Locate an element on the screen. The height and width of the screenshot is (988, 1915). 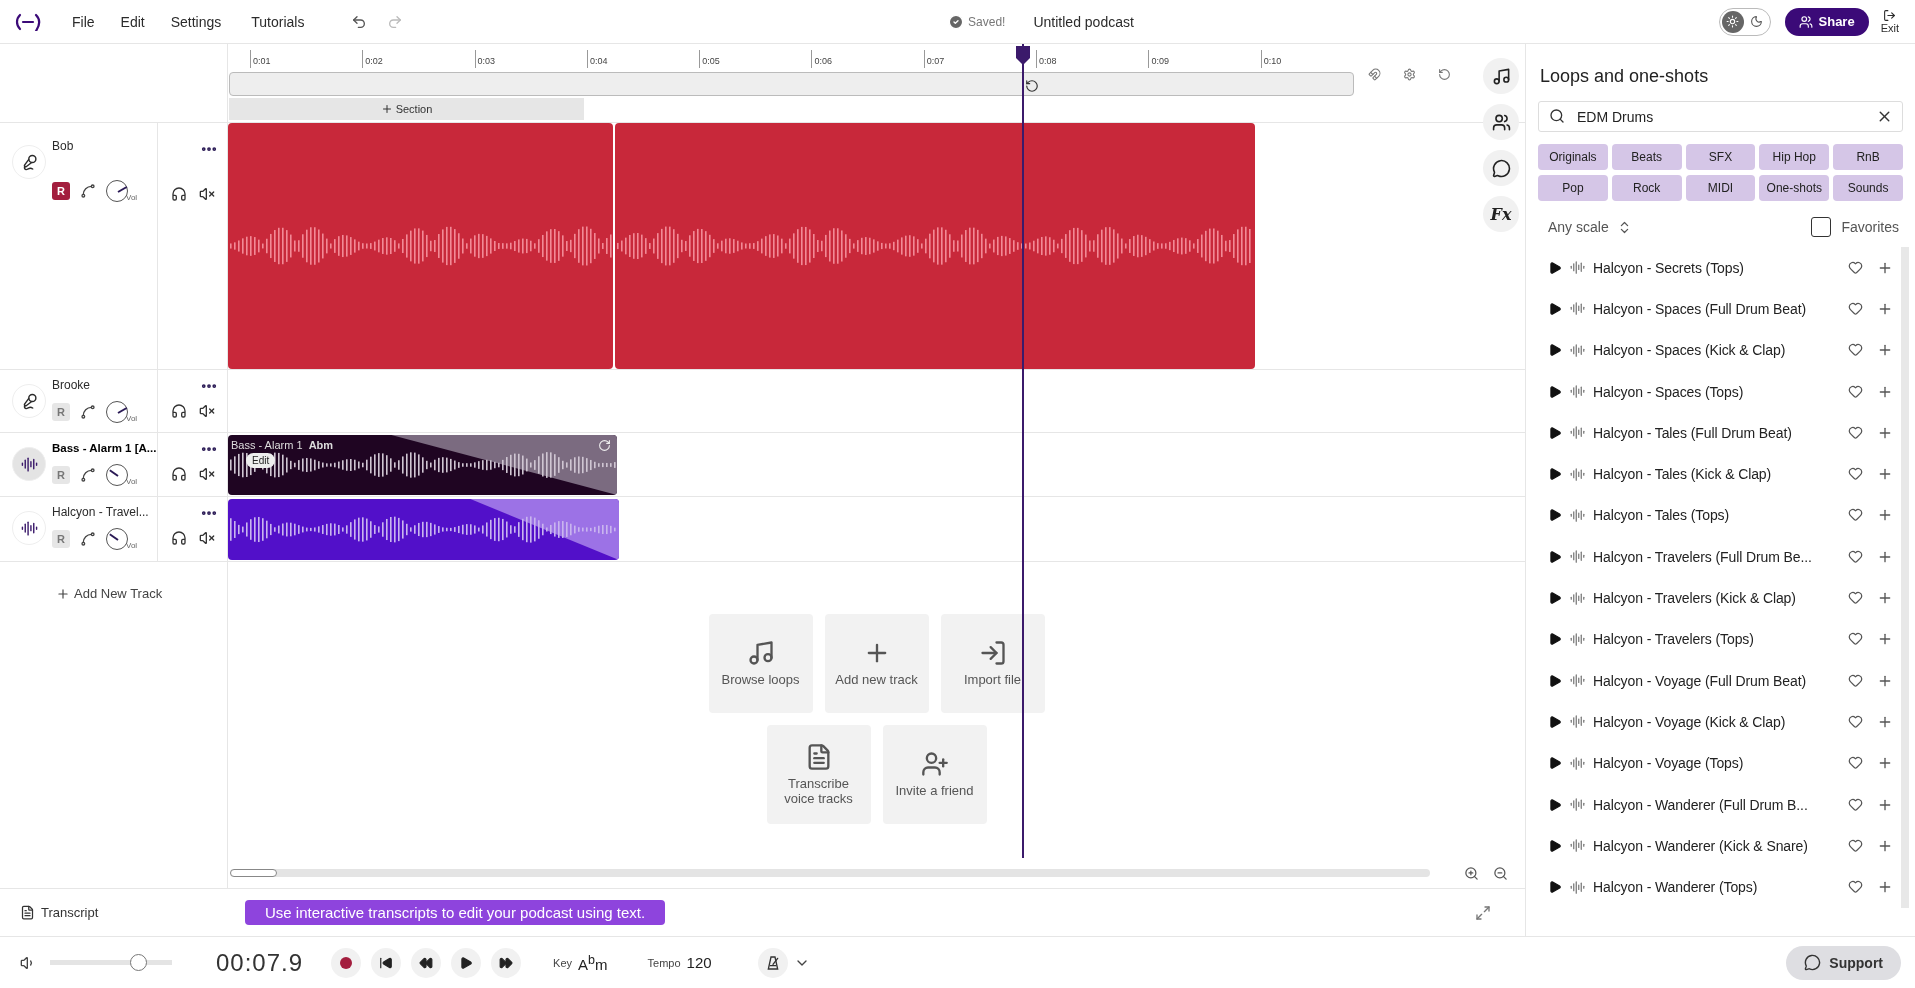
loop-title: Halcyon - Spaces (Tops) is located at coordinates (1716, 391).